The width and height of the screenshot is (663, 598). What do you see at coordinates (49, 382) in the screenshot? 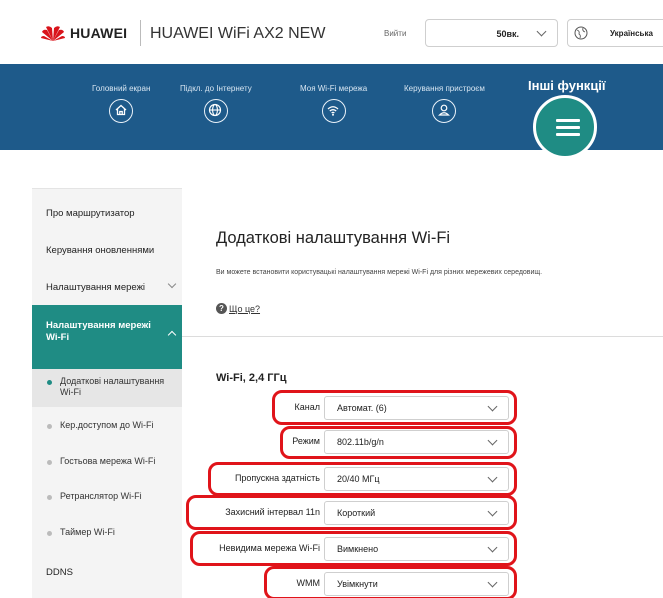
I see `selected-dot-icon` at bounding box center [49, 382].